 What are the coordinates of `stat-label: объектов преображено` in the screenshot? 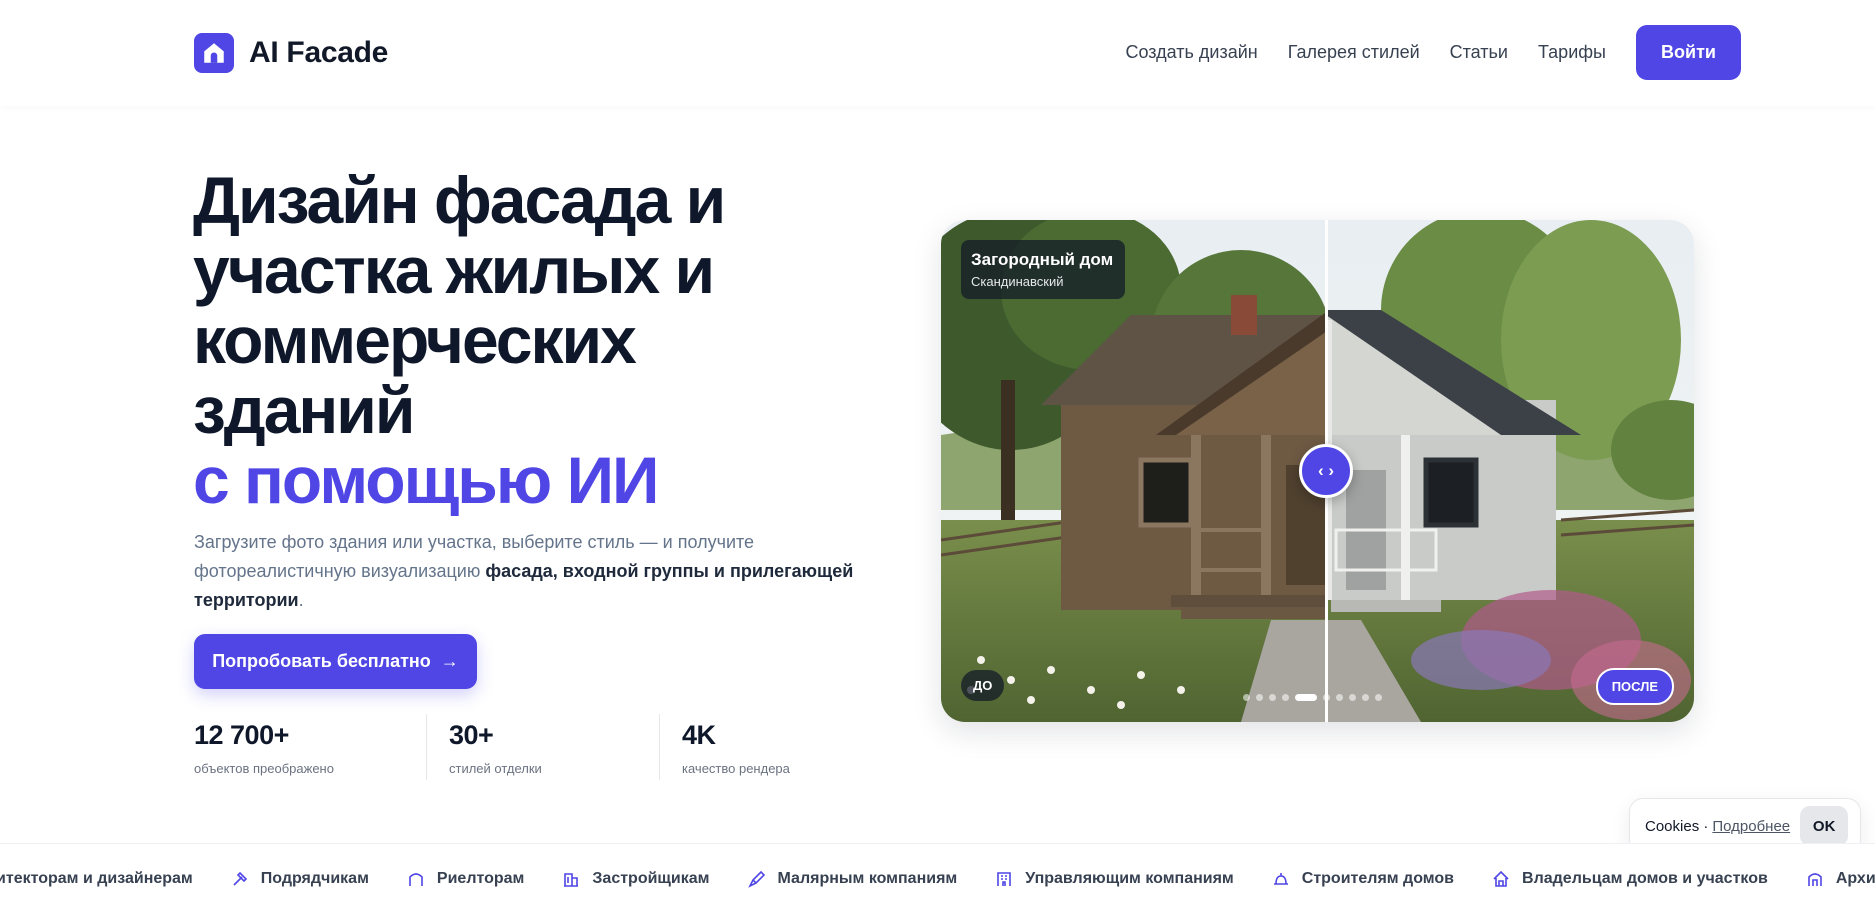 It's located at (264, 768).